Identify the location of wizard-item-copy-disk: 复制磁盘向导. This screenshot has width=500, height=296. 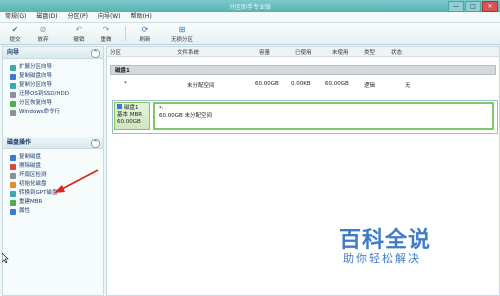
(53, 76).